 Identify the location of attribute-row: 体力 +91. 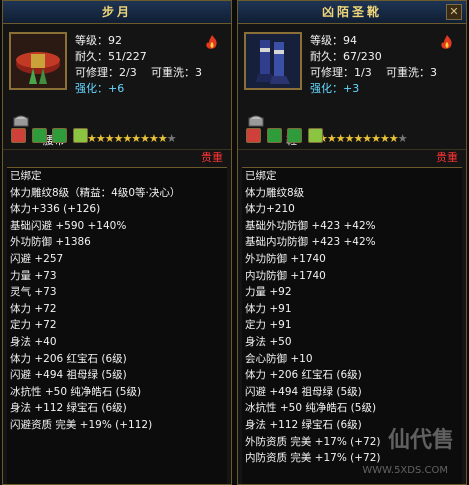
(268, 308).